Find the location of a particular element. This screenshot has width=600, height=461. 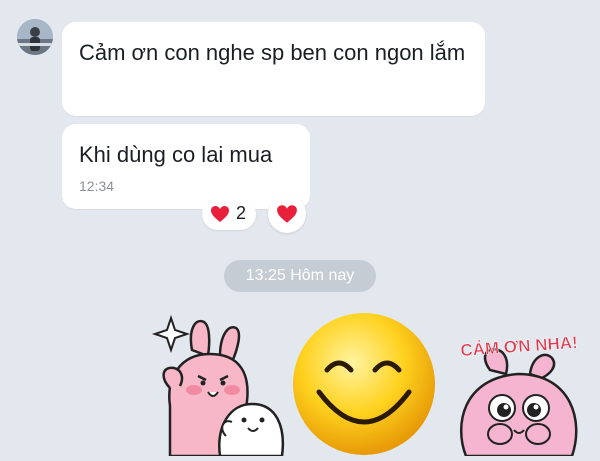

sticker-caption-text: CẢM ƠN NHA! is located at coordinates (519, 345).